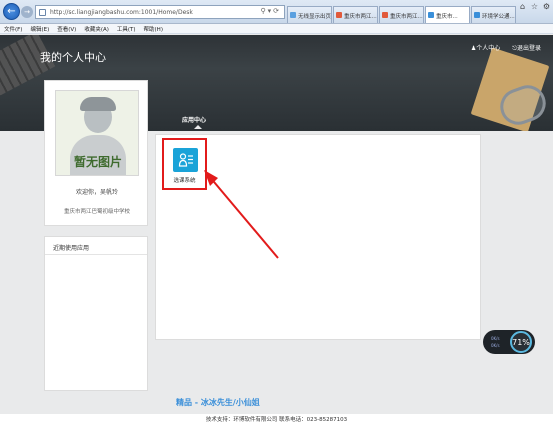  I want to click on annotation-arrow, so click(241, 214).